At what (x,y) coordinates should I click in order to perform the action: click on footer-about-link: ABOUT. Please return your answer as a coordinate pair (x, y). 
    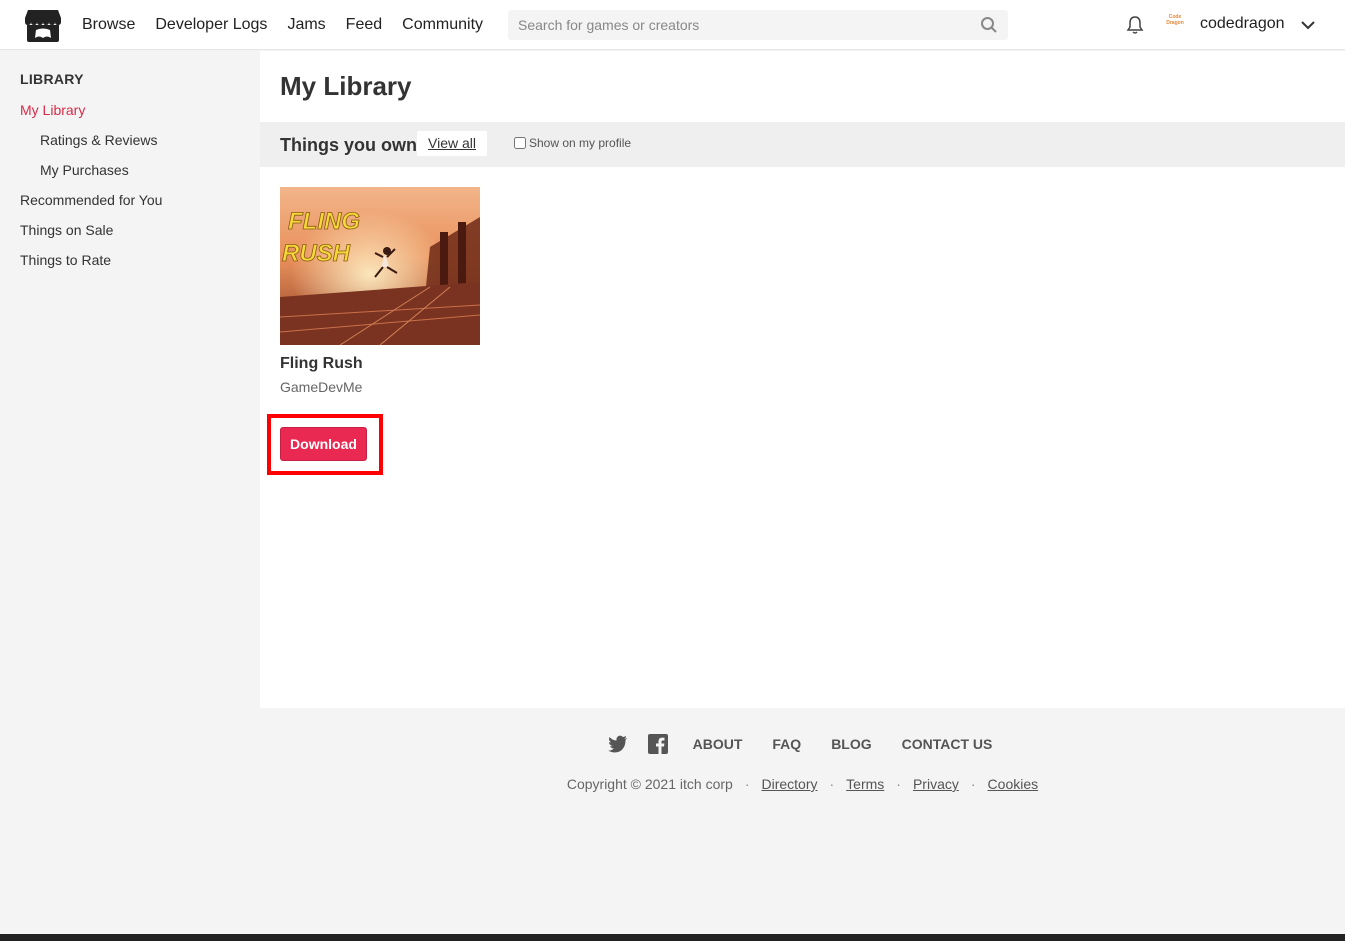
    Looking at the image, I should click on (718, 744).